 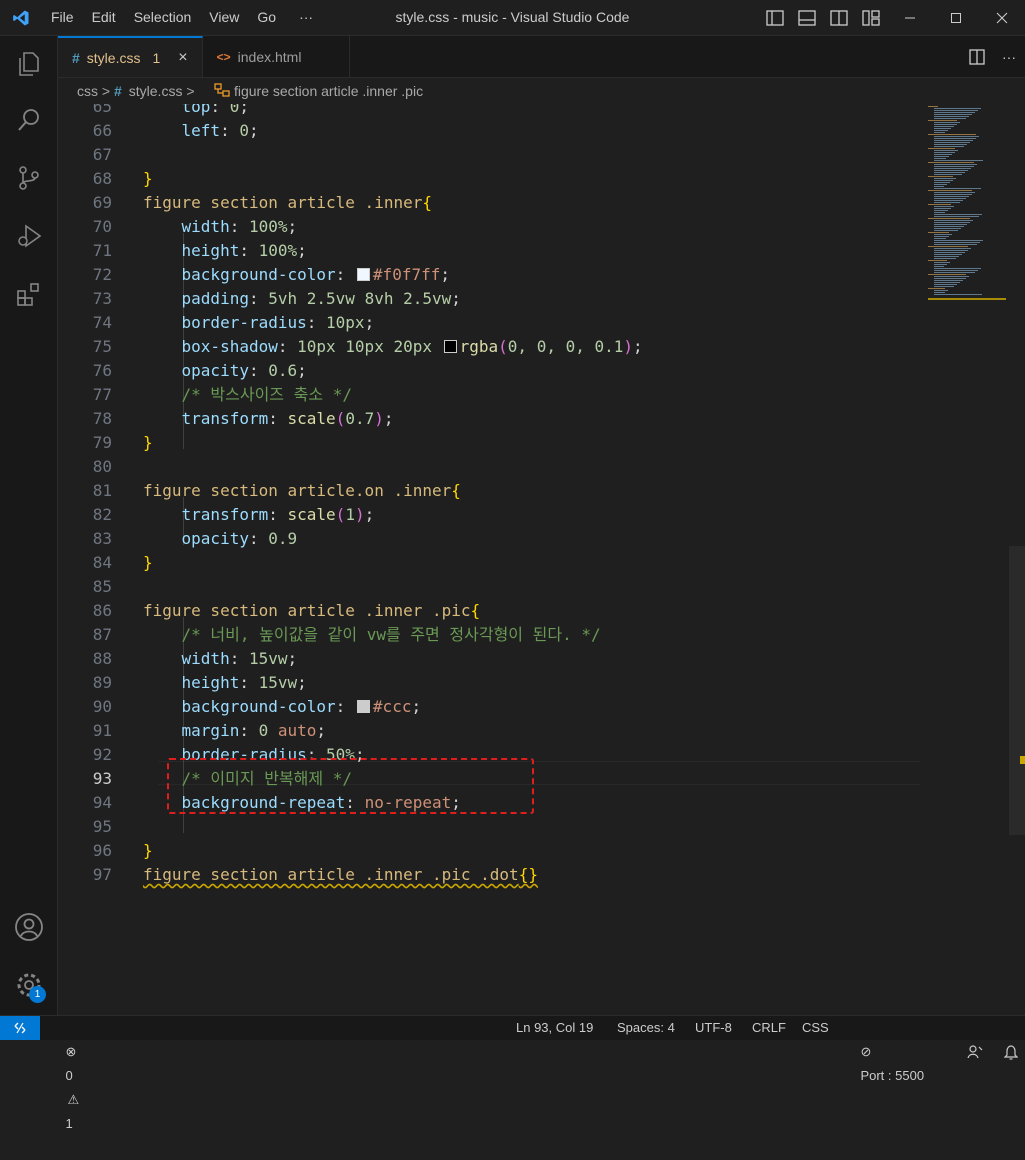 What do you see at coordinates (87, 91) in the screenshot?
I see `breadcrumb-folder: css` at bounding box center [87, 91].